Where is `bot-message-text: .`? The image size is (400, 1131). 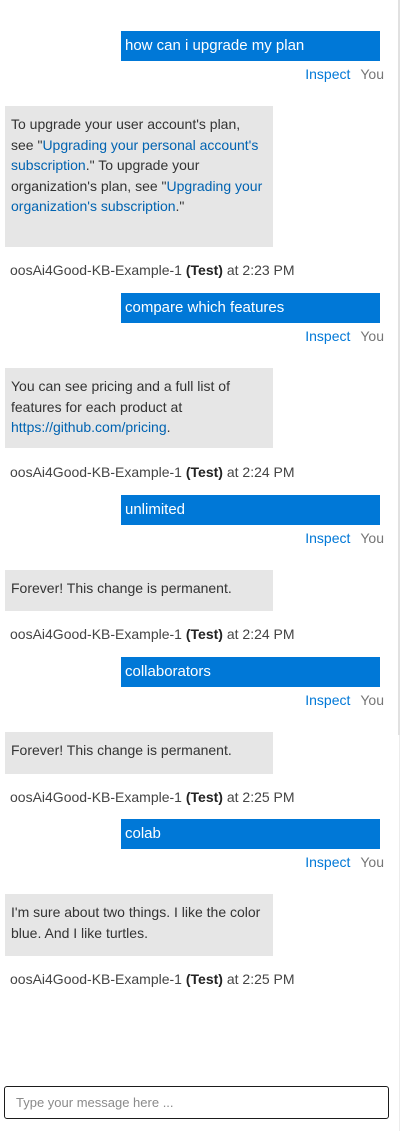 bot-message-text: . is located at coordinates (168, 427).